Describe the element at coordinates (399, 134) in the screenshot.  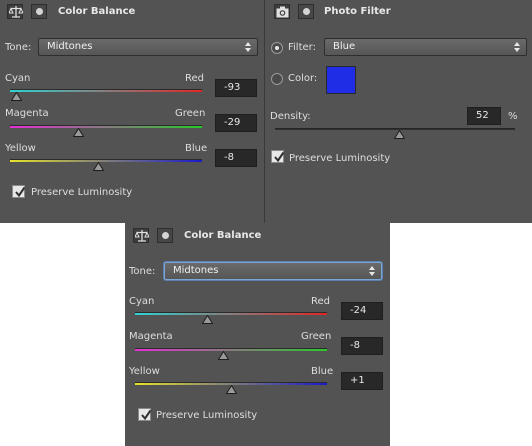
I see `density-slider-thumb` at that location.